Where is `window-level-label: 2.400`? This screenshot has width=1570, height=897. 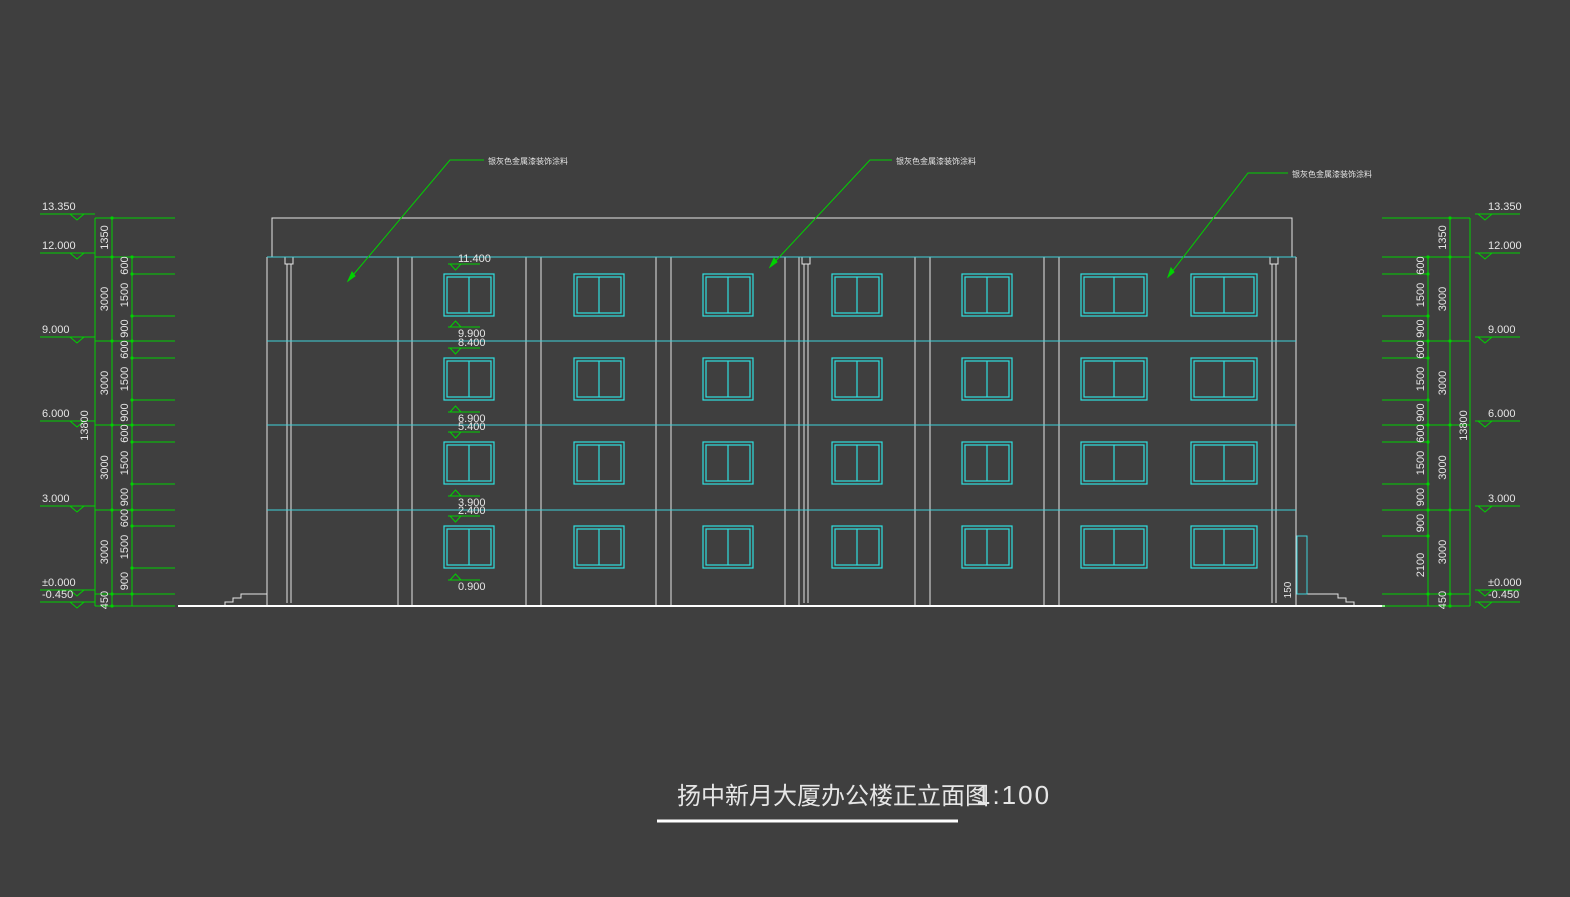 window-level-label: 2.400 is located at coordinates (472, 511).